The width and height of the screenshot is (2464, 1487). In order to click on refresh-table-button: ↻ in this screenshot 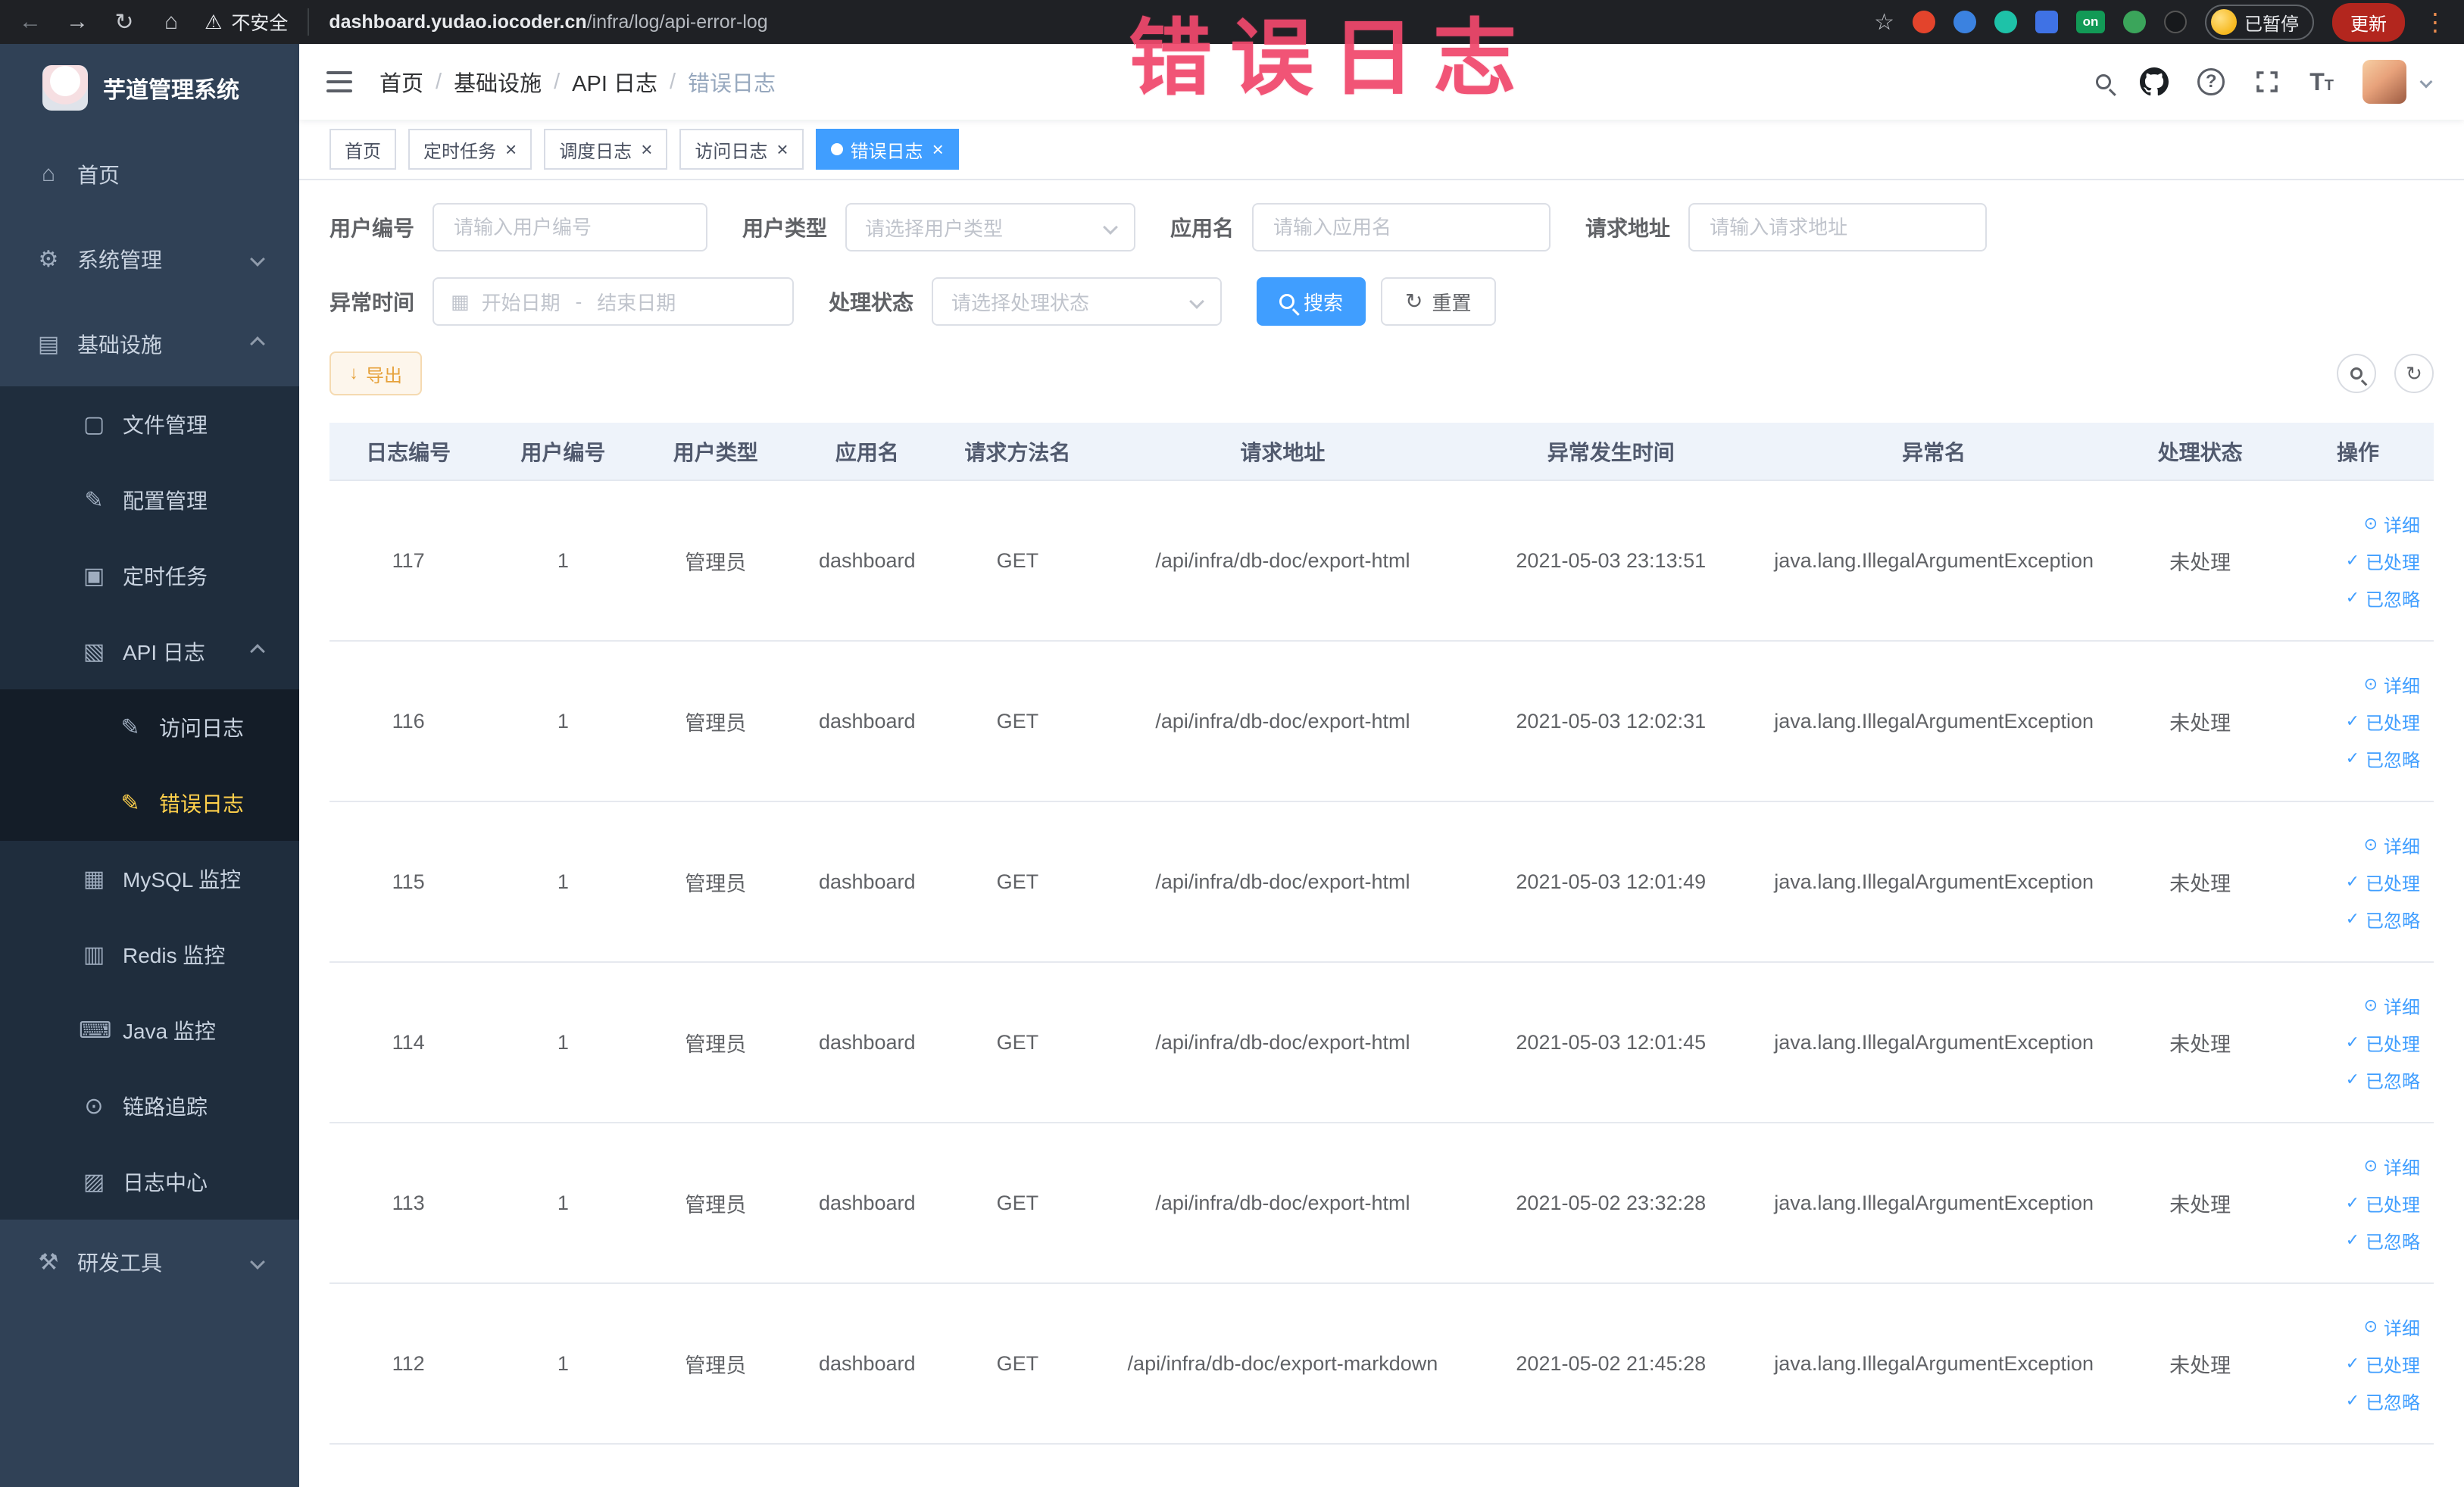, I will do `click(2414, 373)`.